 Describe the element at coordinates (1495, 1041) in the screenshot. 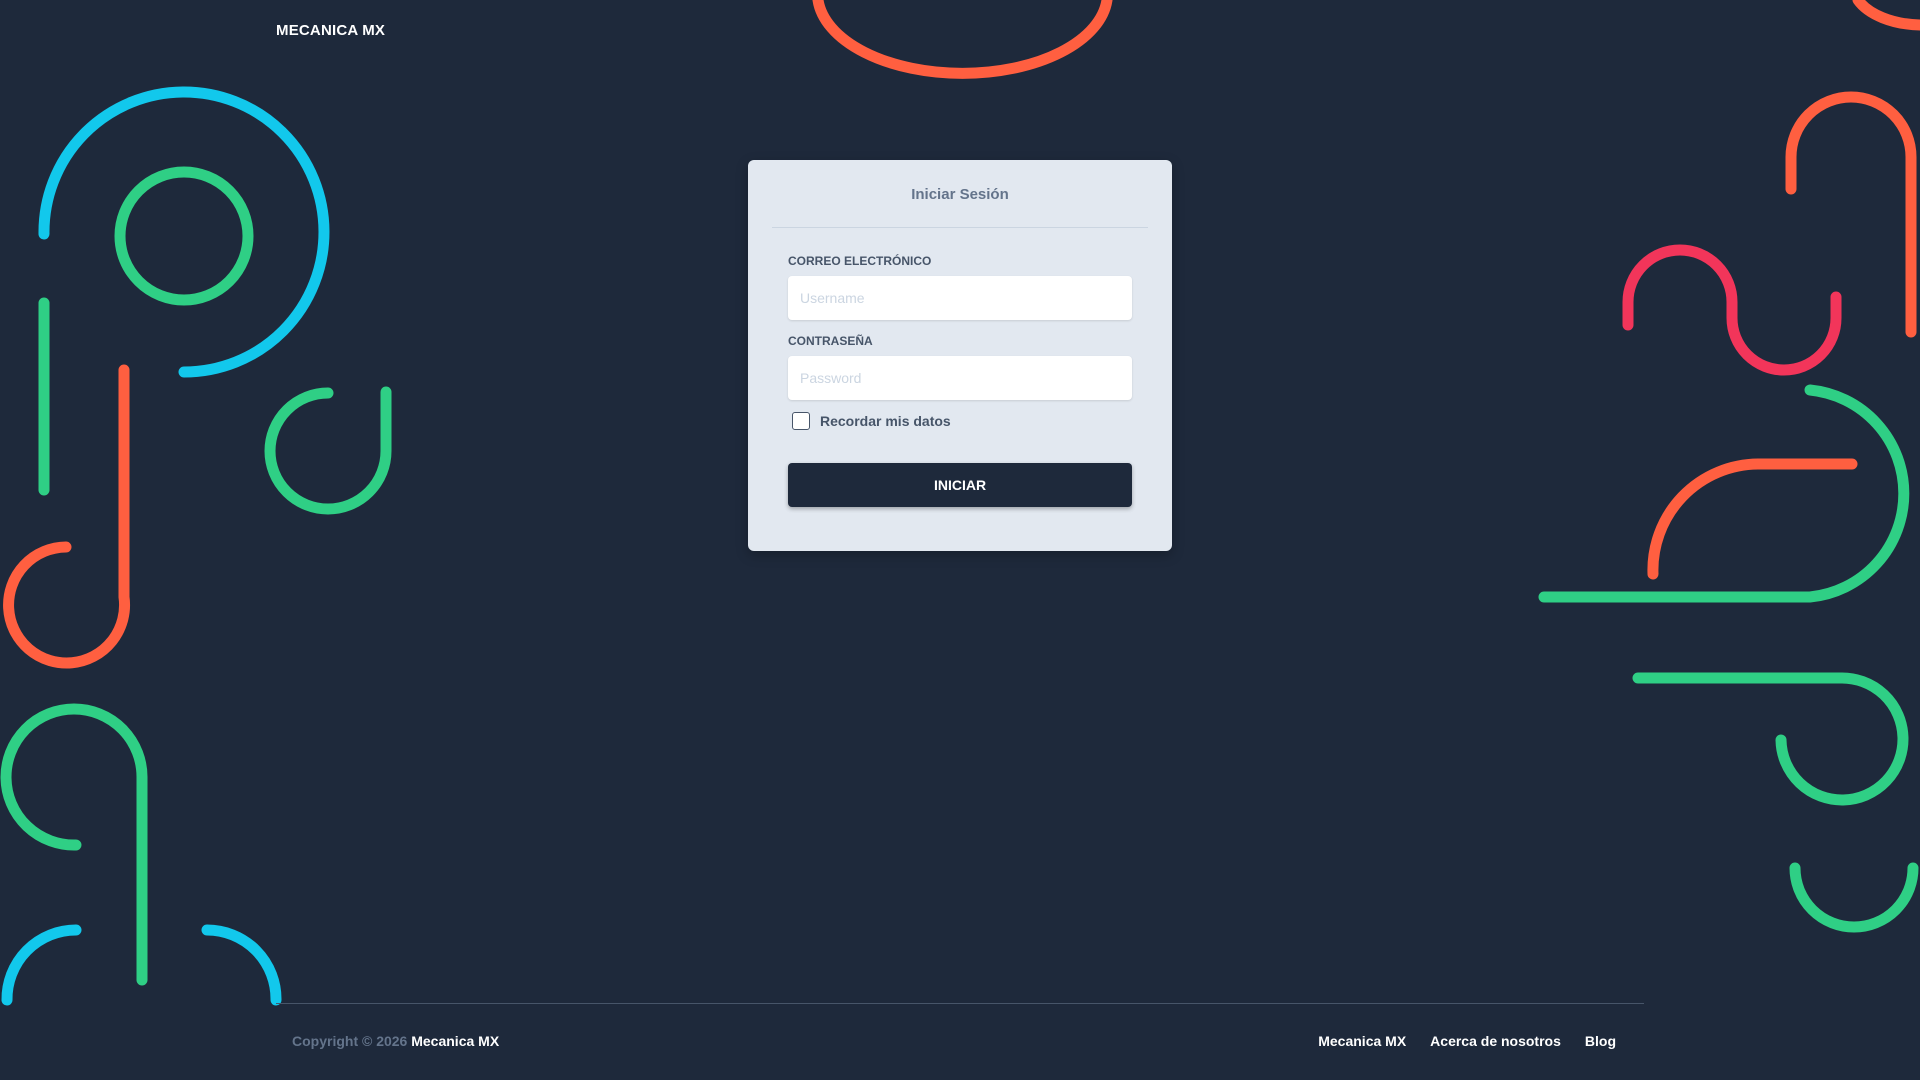

I see `footer-link-about: Acerca de nosotros` at that location.